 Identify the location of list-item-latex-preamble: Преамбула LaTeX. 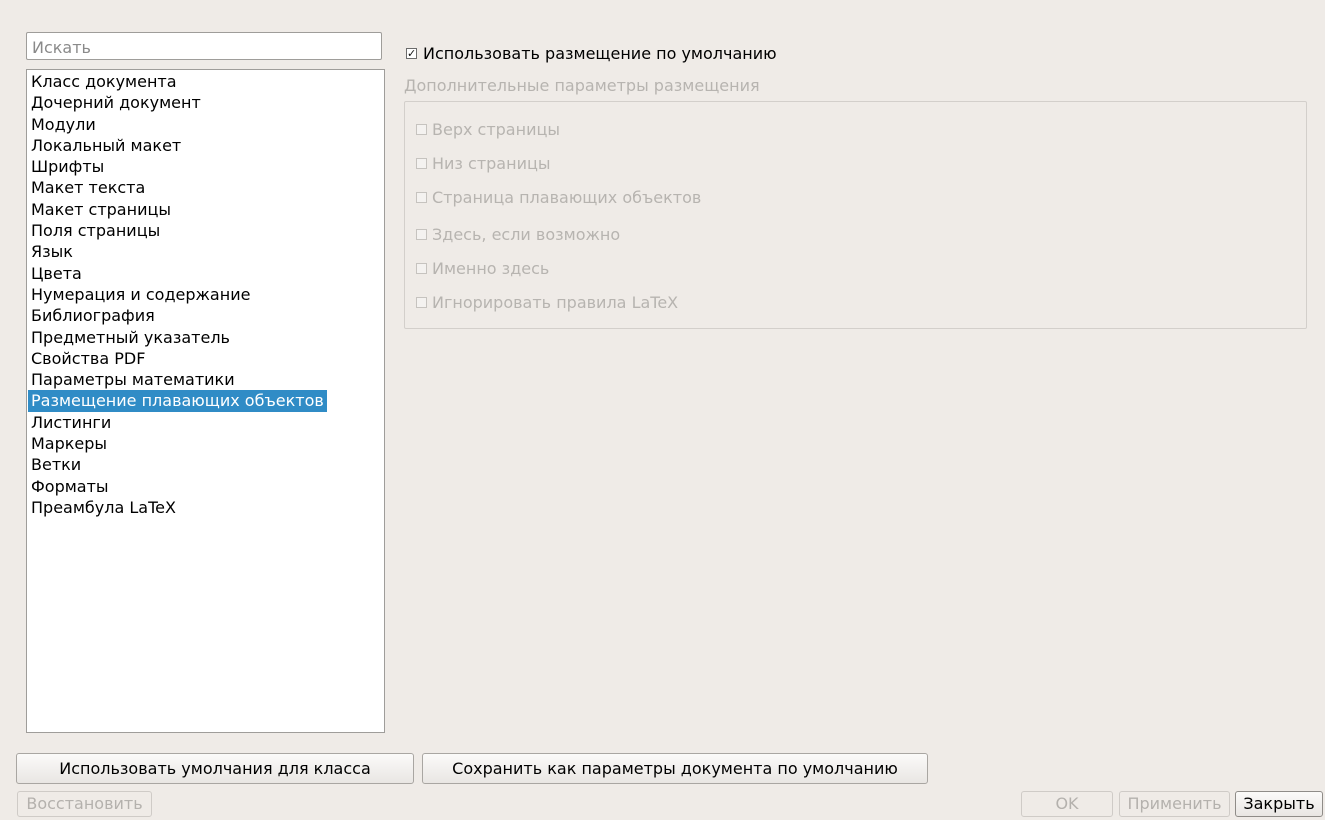
(103, 507).